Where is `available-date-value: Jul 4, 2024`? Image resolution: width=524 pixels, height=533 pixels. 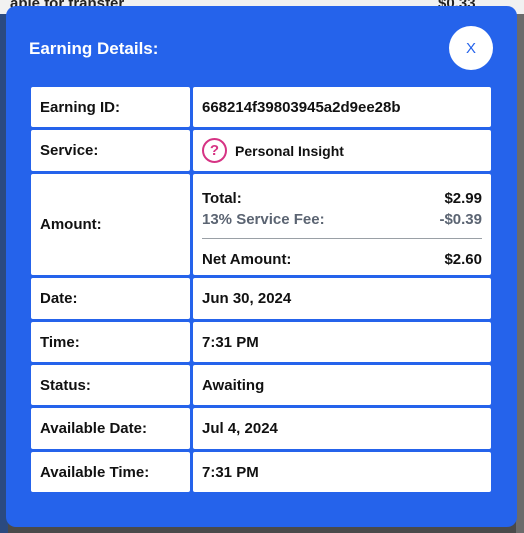
available-date-value: Jul 4, 2024 is located at coordinates (342, 428).